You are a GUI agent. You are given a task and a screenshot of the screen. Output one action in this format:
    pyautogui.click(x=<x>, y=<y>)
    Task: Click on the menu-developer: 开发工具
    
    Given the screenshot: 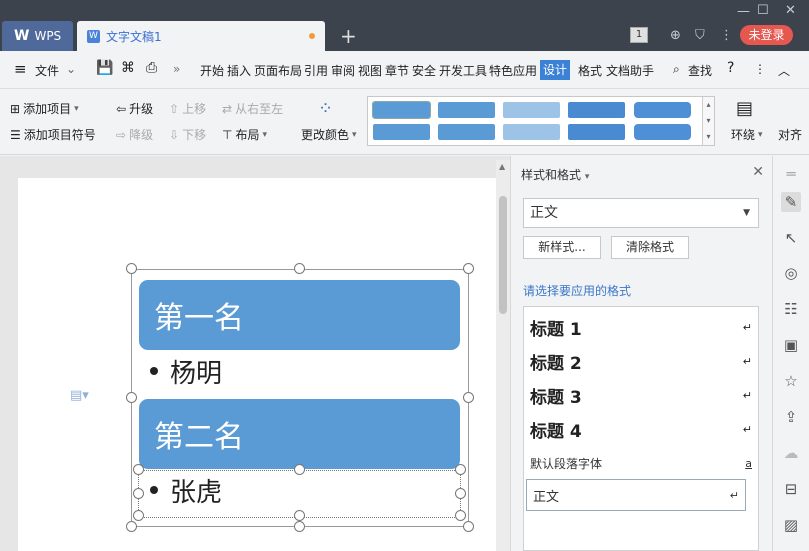 What is the action you would take?
    pyautogui.click(x=463, y=70)
    